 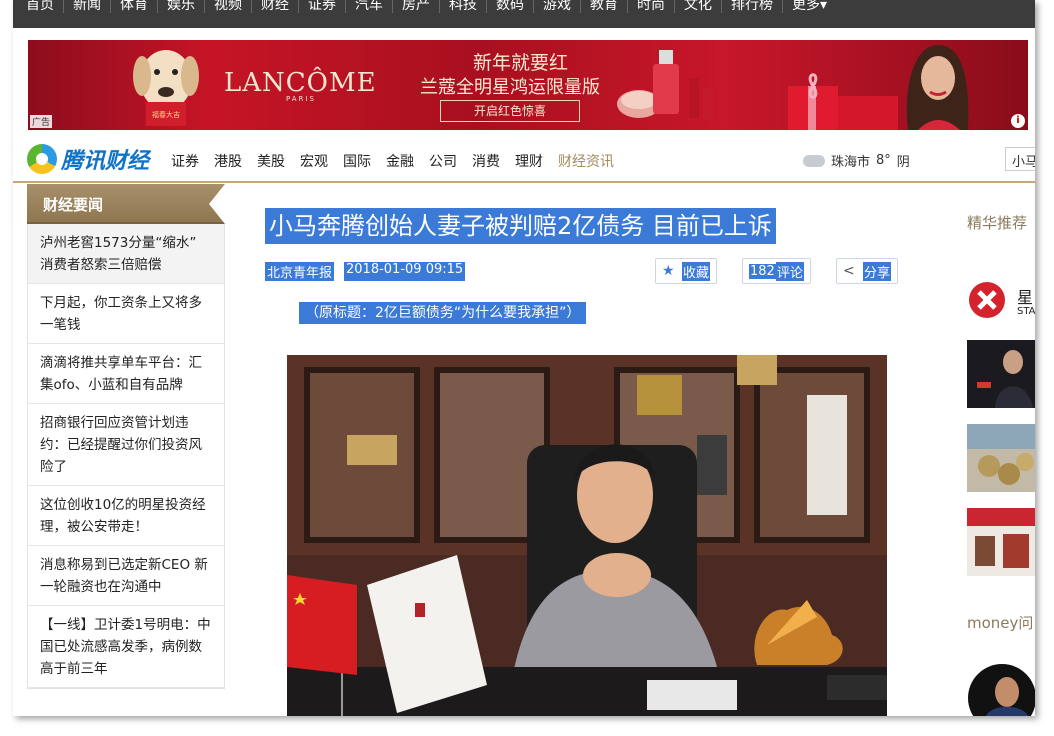 What do you see at coordinates (1001, 687) in the screenshot?
I see `columnist-avatar` at bounding box center [1001, 687].